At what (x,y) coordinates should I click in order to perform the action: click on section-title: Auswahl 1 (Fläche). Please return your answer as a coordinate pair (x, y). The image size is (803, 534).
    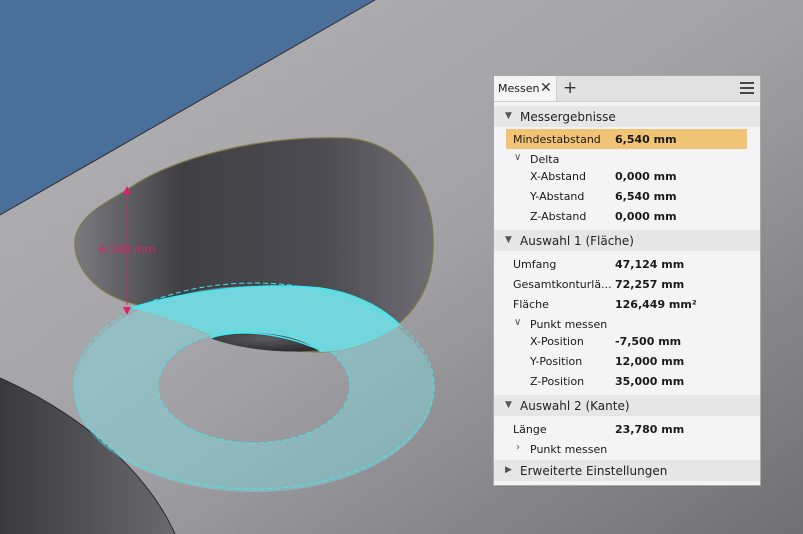
    Looking at the image, I should click on (577, 241).